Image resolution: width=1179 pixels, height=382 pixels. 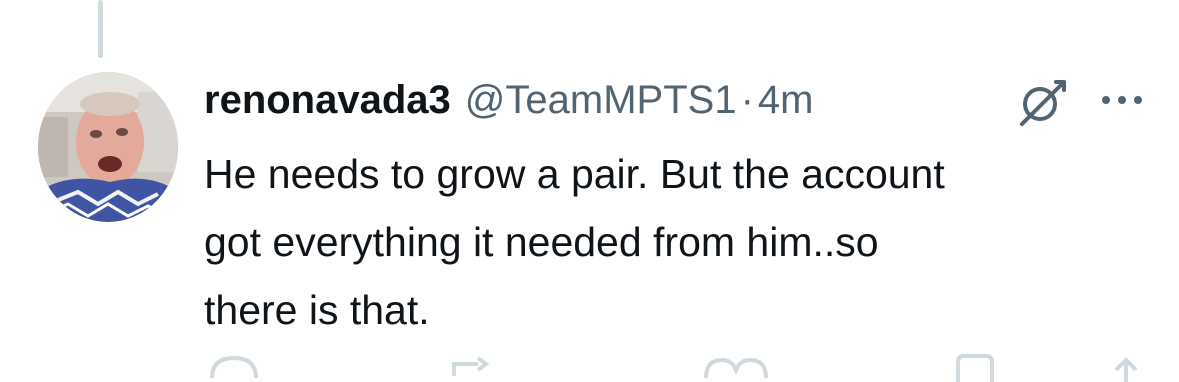 I want to click on tweet-header: renonavada3 @TeamMPTS1 · 4m, so click(x=508, y=100).